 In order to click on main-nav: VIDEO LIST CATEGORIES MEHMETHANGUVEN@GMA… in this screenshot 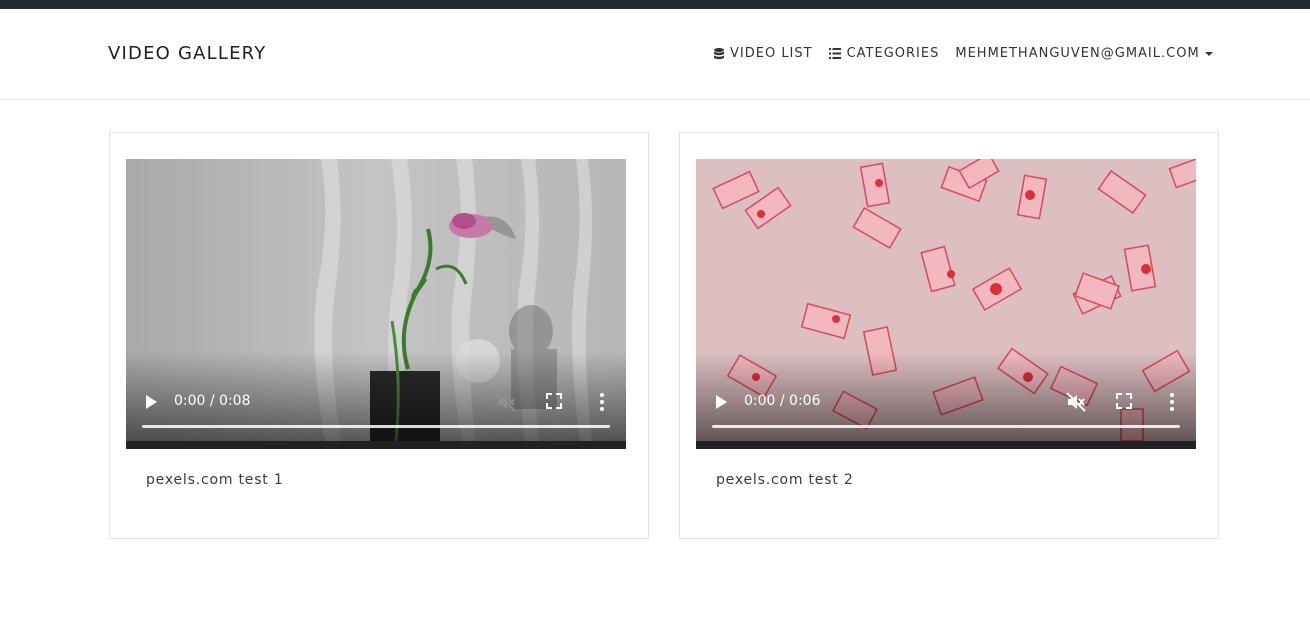, I will do `click(963, 53)`.